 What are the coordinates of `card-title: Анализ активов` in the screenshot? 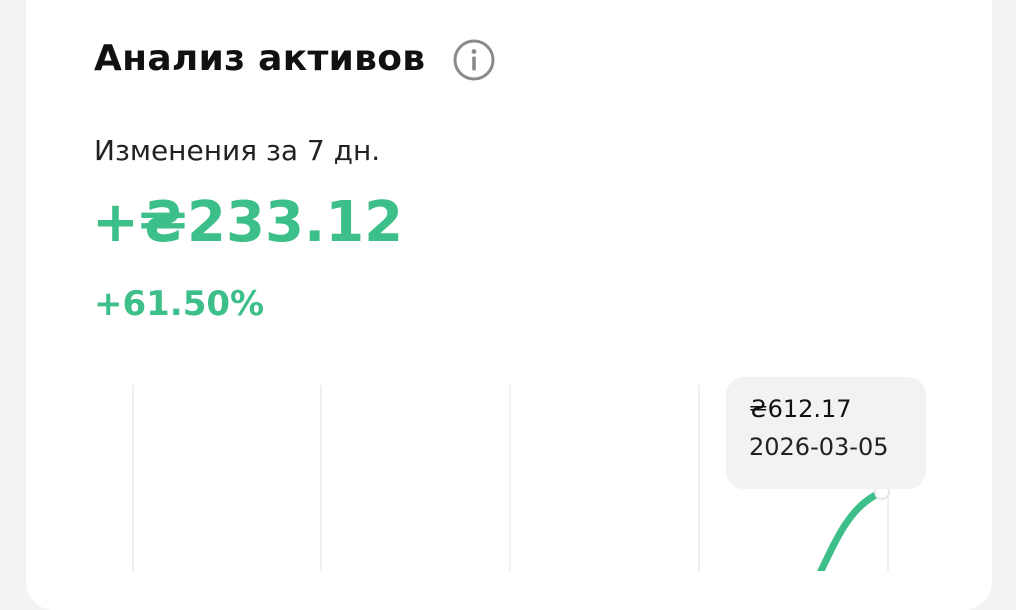 It's located at (260, 58).